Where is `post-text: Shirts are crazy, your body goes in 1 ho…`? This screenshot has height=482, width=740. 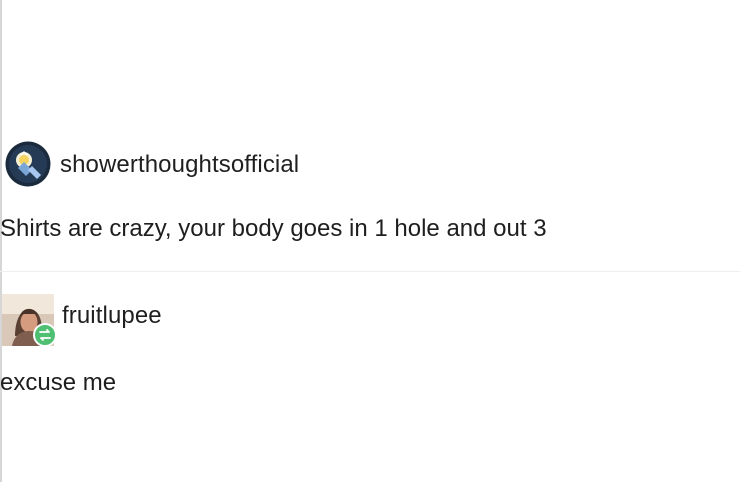
post-text: Shirts are crazy, your body goes in 1 ho… is located at coordinates (273, 228).